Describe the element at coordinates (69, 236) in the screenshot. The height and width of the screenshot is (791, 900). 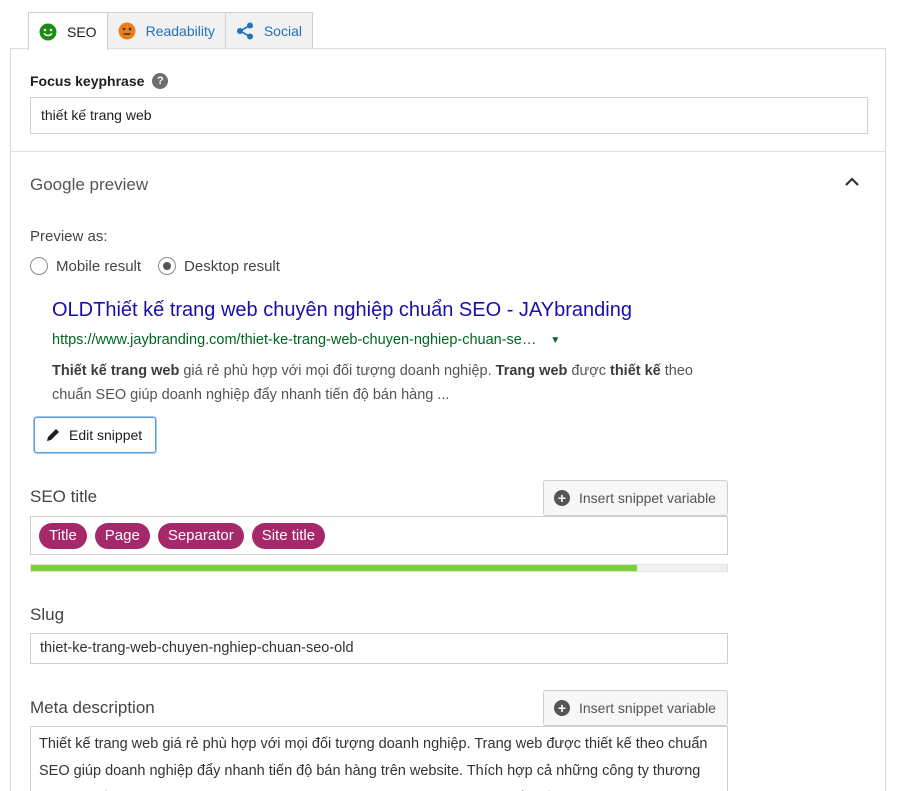
I see `preview-as-label: Preview as:` at that location.